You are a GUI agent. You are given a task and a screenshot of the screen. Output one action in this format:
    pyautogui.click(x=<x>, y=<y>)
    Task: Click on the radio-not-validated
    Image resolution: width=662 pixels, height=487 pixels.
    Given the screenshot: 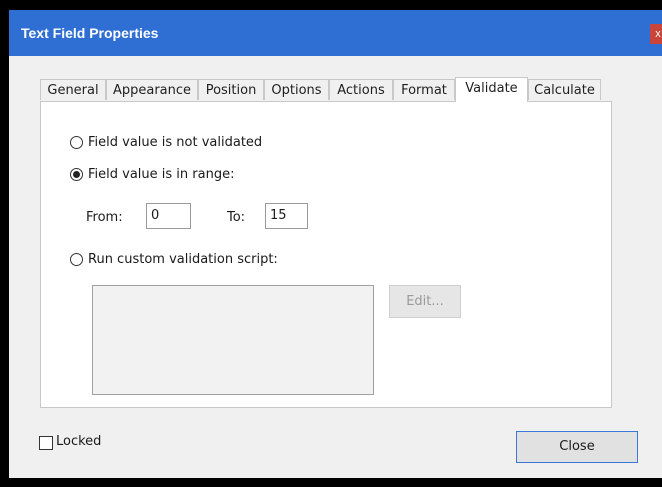 What is the action you would take?
    pyautogui.click(x=76, y=142)
    